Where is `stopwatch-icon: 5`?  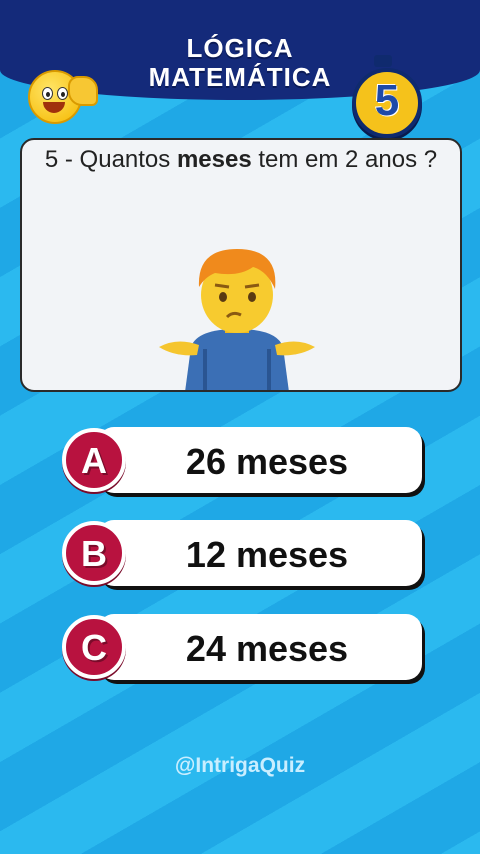 stopwatch-icon: 5 is located at coordinates (387, 103).